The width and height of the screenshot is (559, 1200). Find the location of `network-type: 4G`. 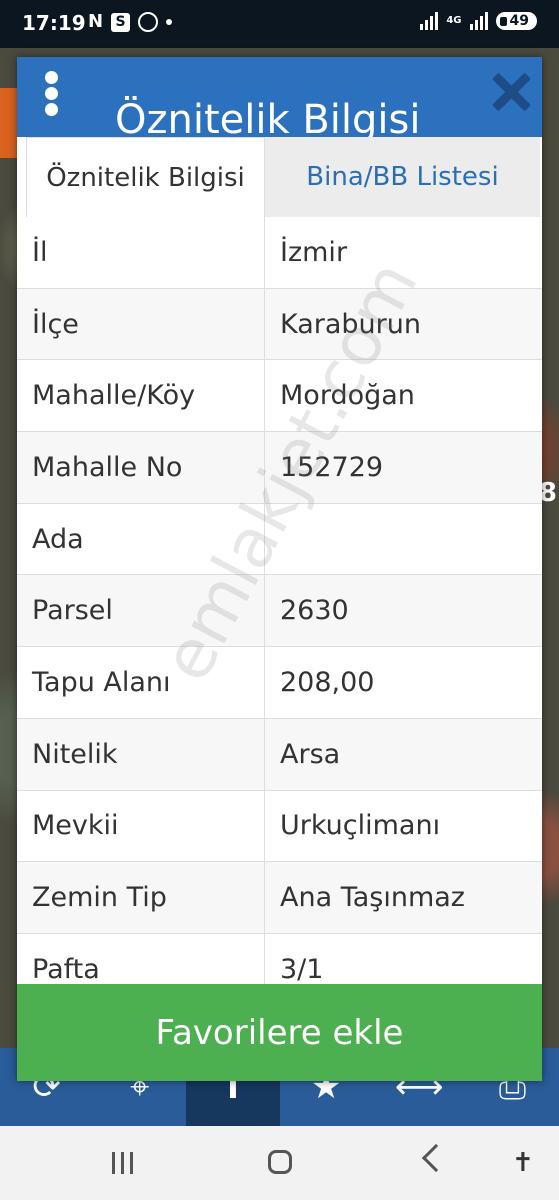

network-type: 4G is located at coordinates (454, 20).